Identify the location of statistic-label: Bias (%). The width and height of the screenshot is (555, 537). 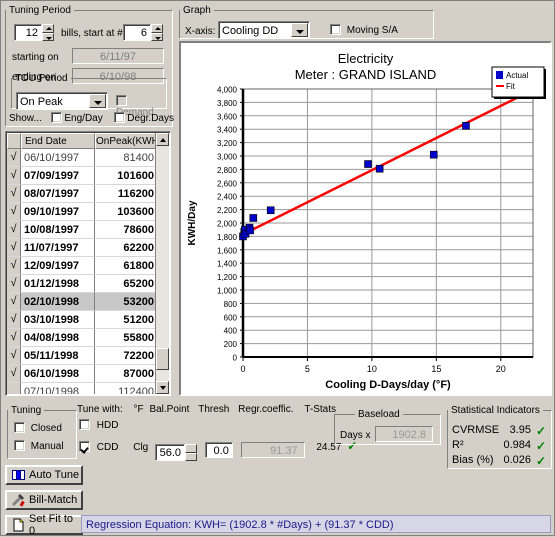
(473, 460).